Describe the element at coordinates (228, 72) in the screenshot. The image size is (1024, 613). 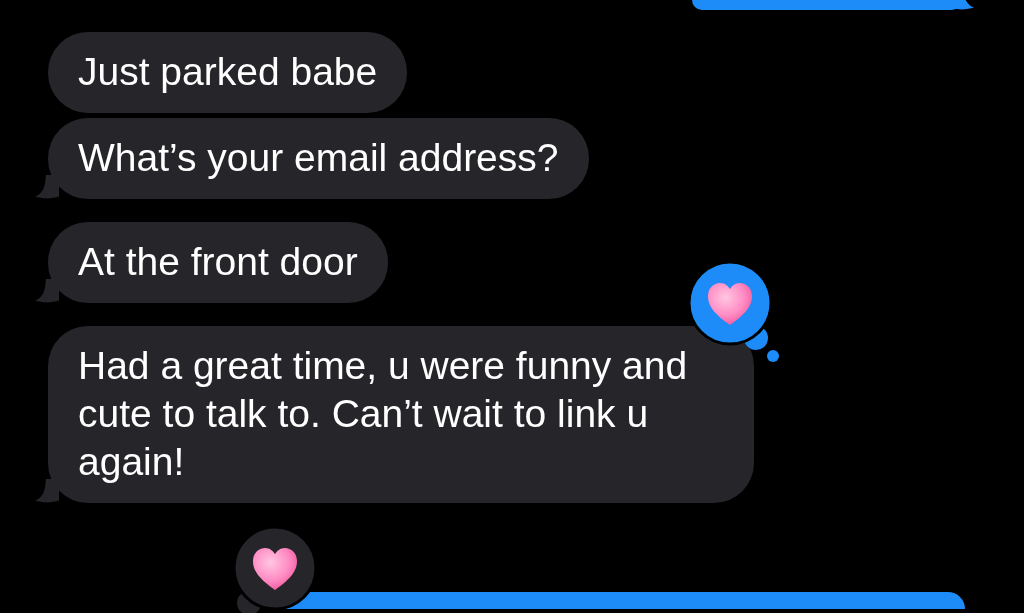
I see `message-bubble: Just parked babe` at that location.